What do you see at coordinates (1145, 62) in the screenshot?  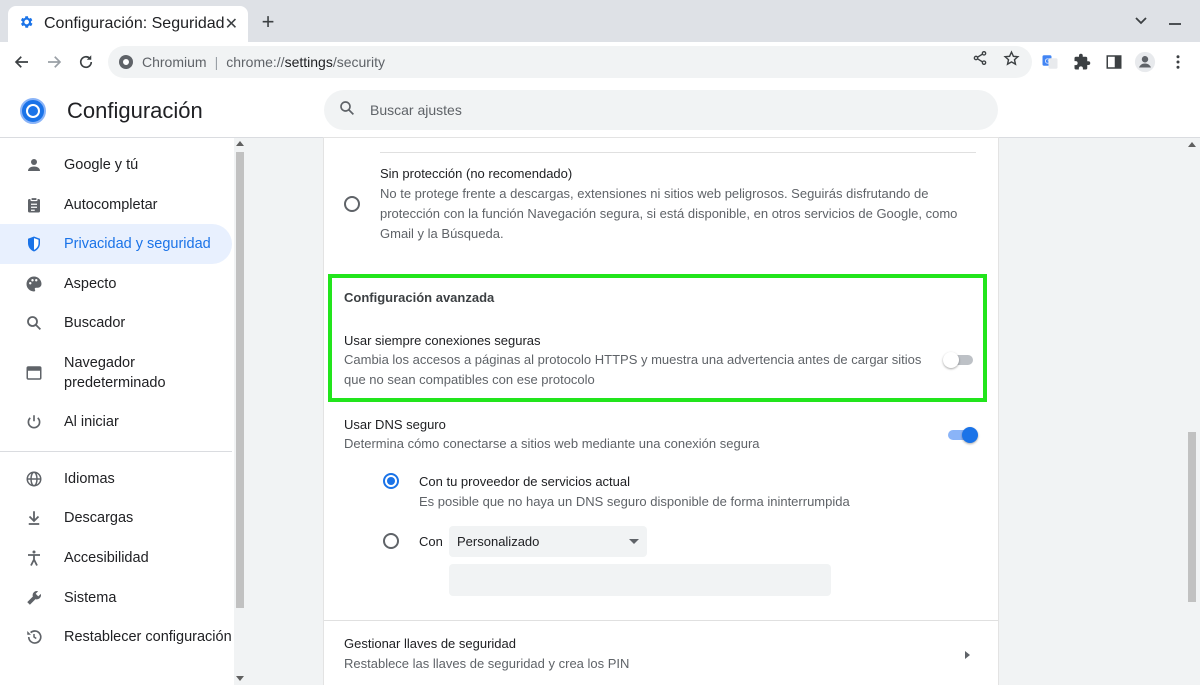 I see `profile-avatar-icon` at bounding box center [1145, 62].